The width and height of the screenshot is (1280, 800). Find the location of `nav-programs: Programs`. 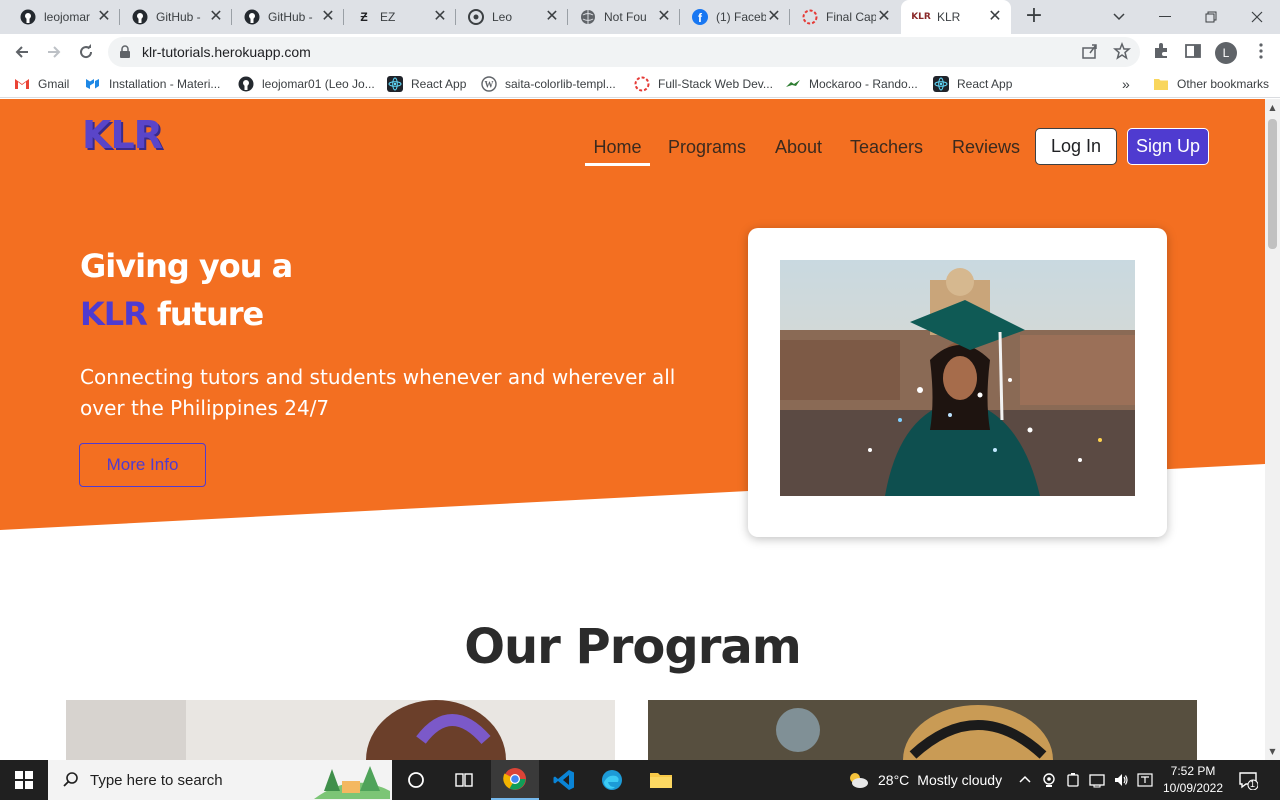

nav-programs: Programs is located at coordinates (707, 147).